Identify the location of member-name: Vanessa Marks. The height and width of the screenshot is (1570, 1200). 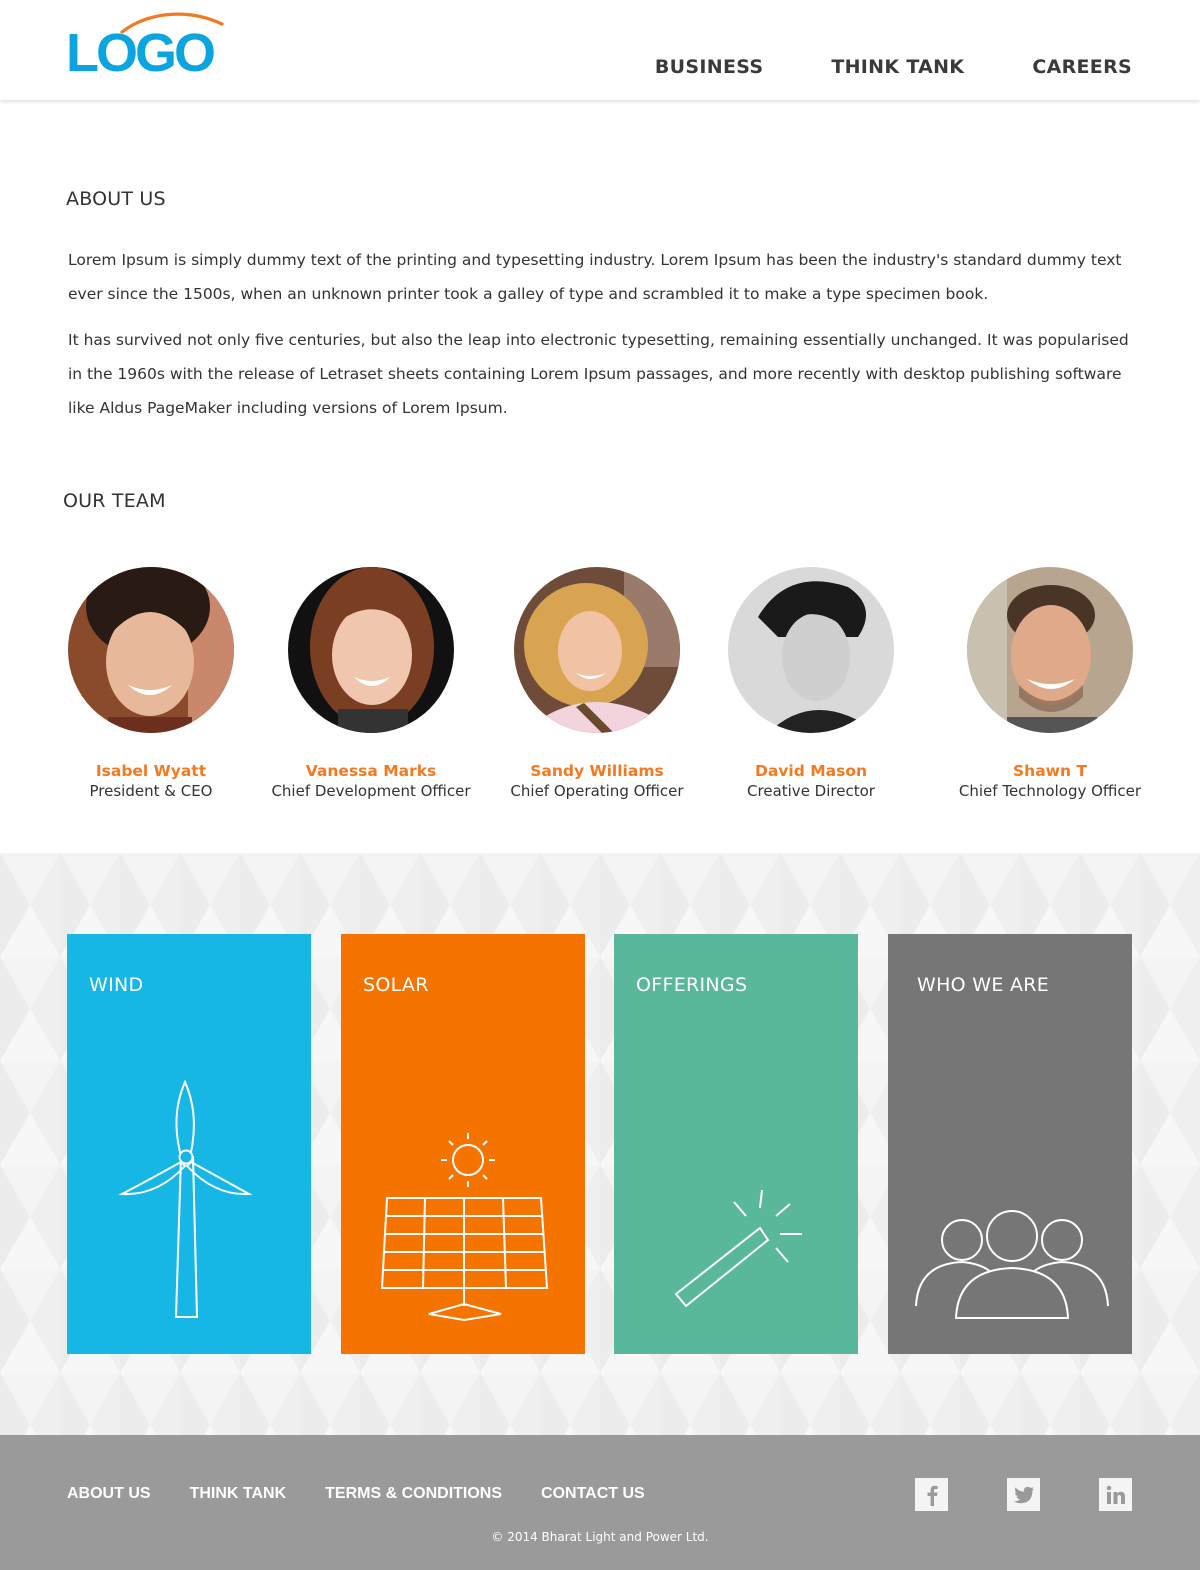
(371, 771).